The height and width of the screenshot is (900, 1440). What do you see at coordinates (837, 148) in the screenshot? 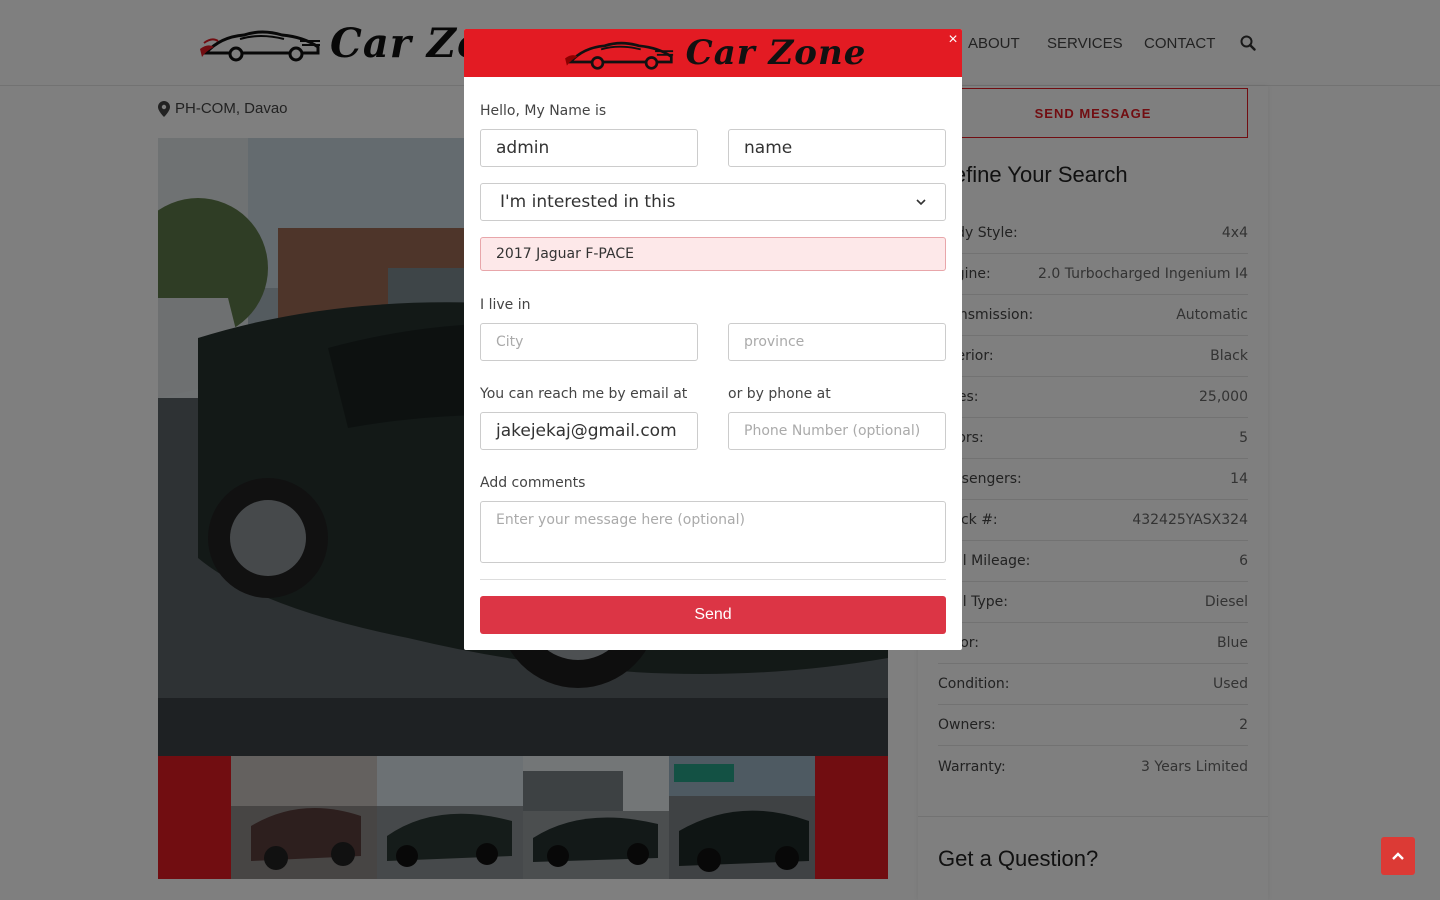
I see `last-name-input: name` at bounding box center [837, 148].